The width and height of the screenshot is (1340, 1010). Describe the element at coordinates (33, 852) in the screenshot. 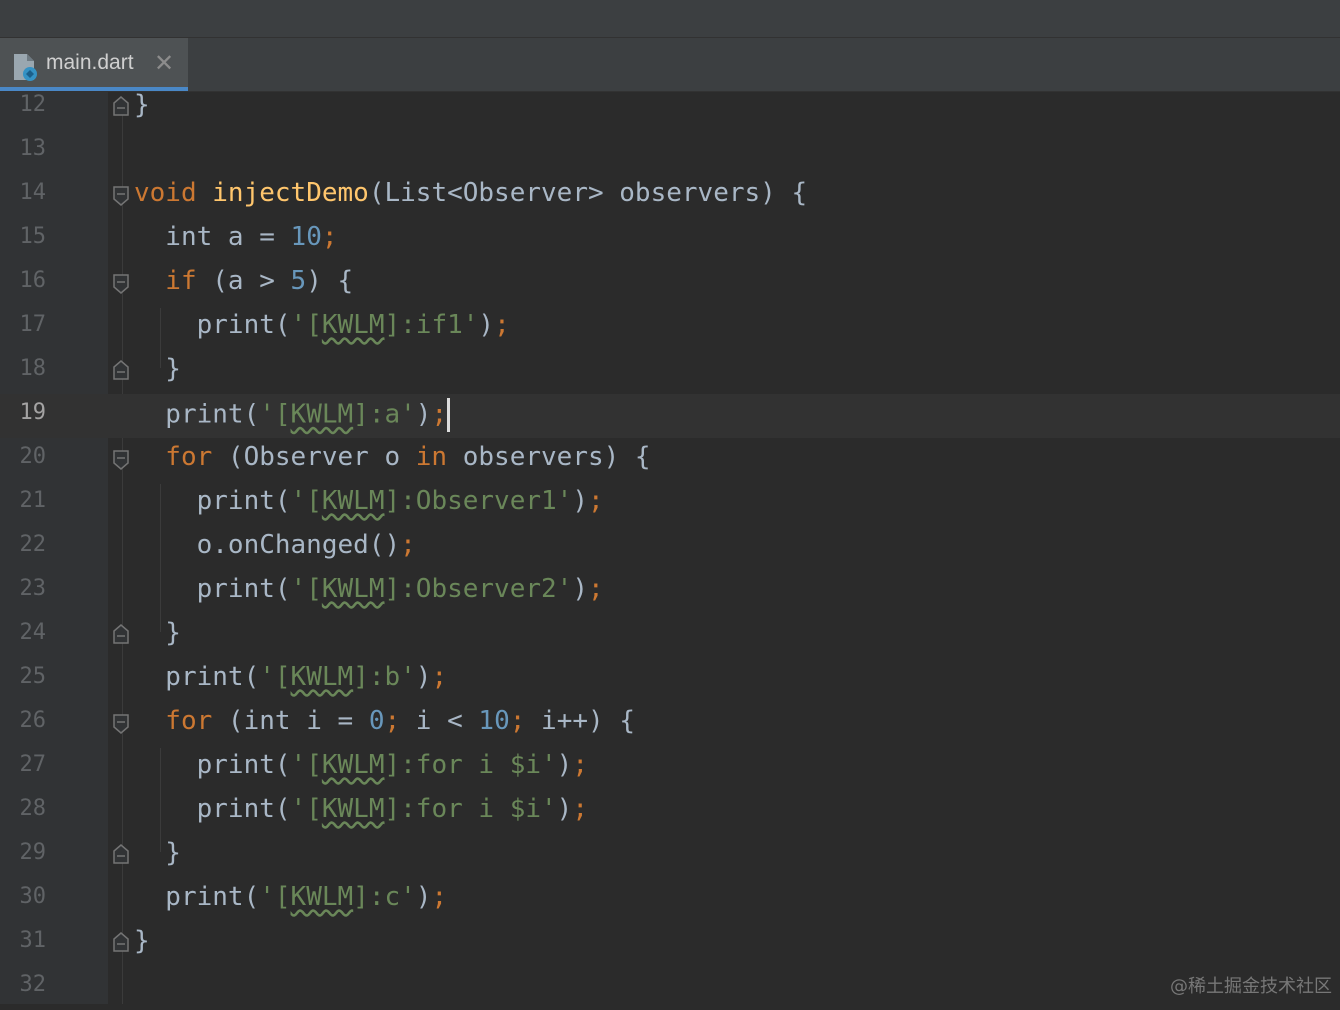

I see `line-number: 29` at that location.